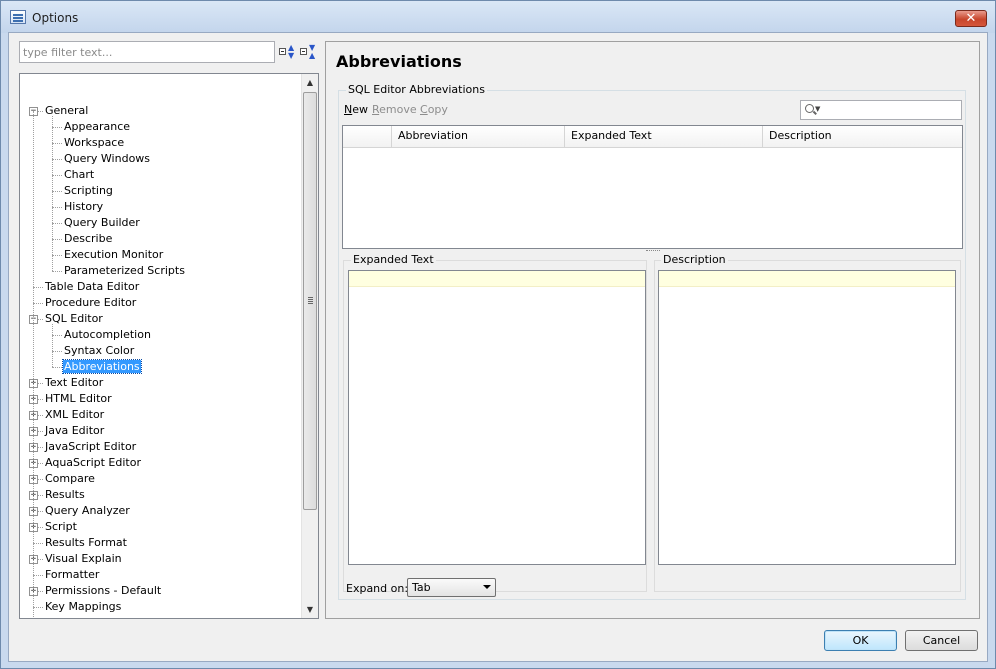 The height and width of the screenshot is (669, 996). What do you see at coordinates (860, 640) in the screenshot?
I see `ok-button: OK` at bounding box center [860, 640].